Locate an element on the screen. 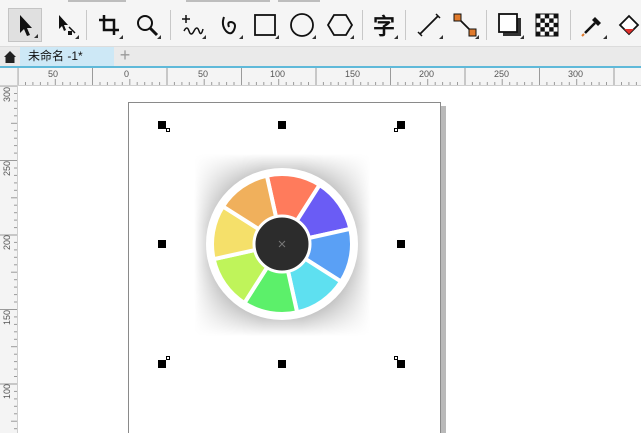 Image resolution: width=641 pixels, height=433 pixels. transparency-tool-button is located at coordinates (547, 25).